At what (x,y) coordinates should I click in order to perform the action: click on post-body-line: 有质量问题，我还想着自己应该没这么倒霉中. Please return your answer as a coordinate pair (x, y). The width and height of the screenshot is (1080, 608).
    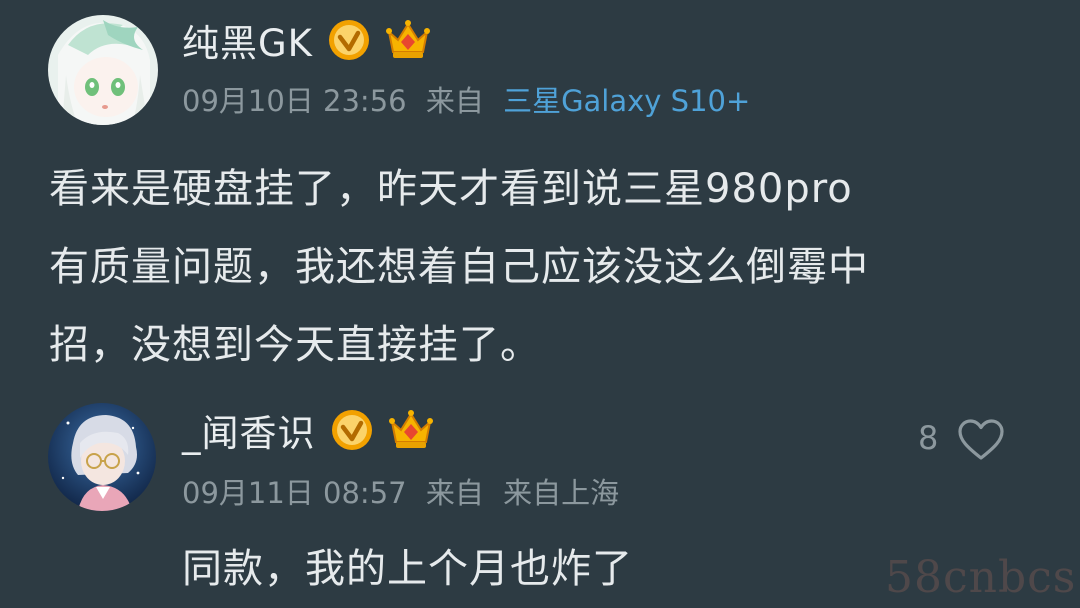
    Looking at the image, I should click on (459, 267).